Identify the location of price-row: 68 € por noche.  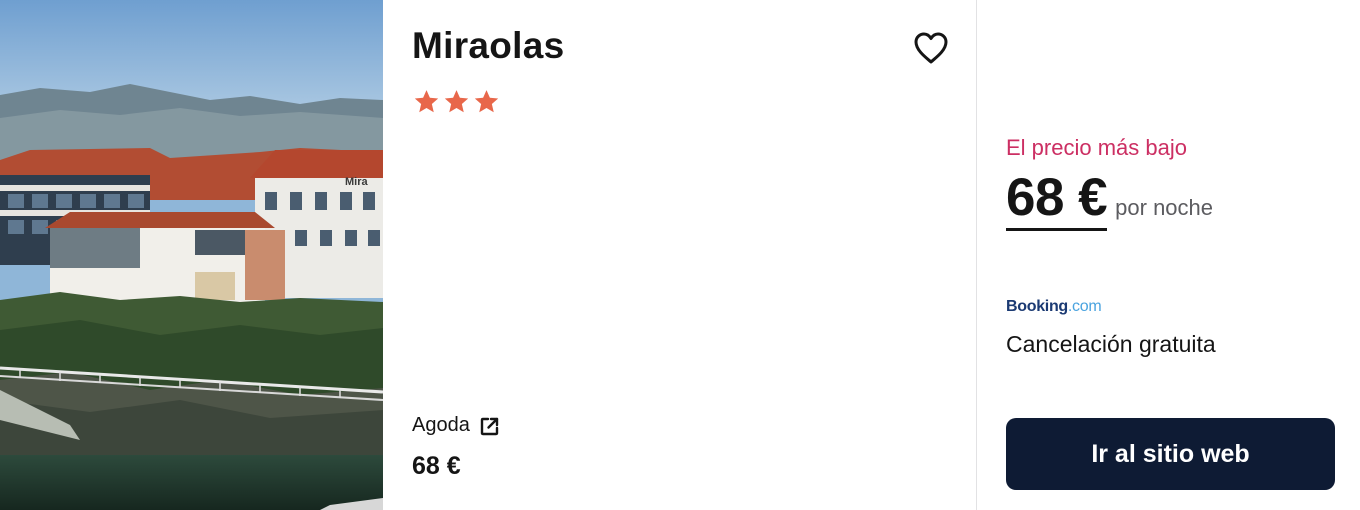
(1109, 199).